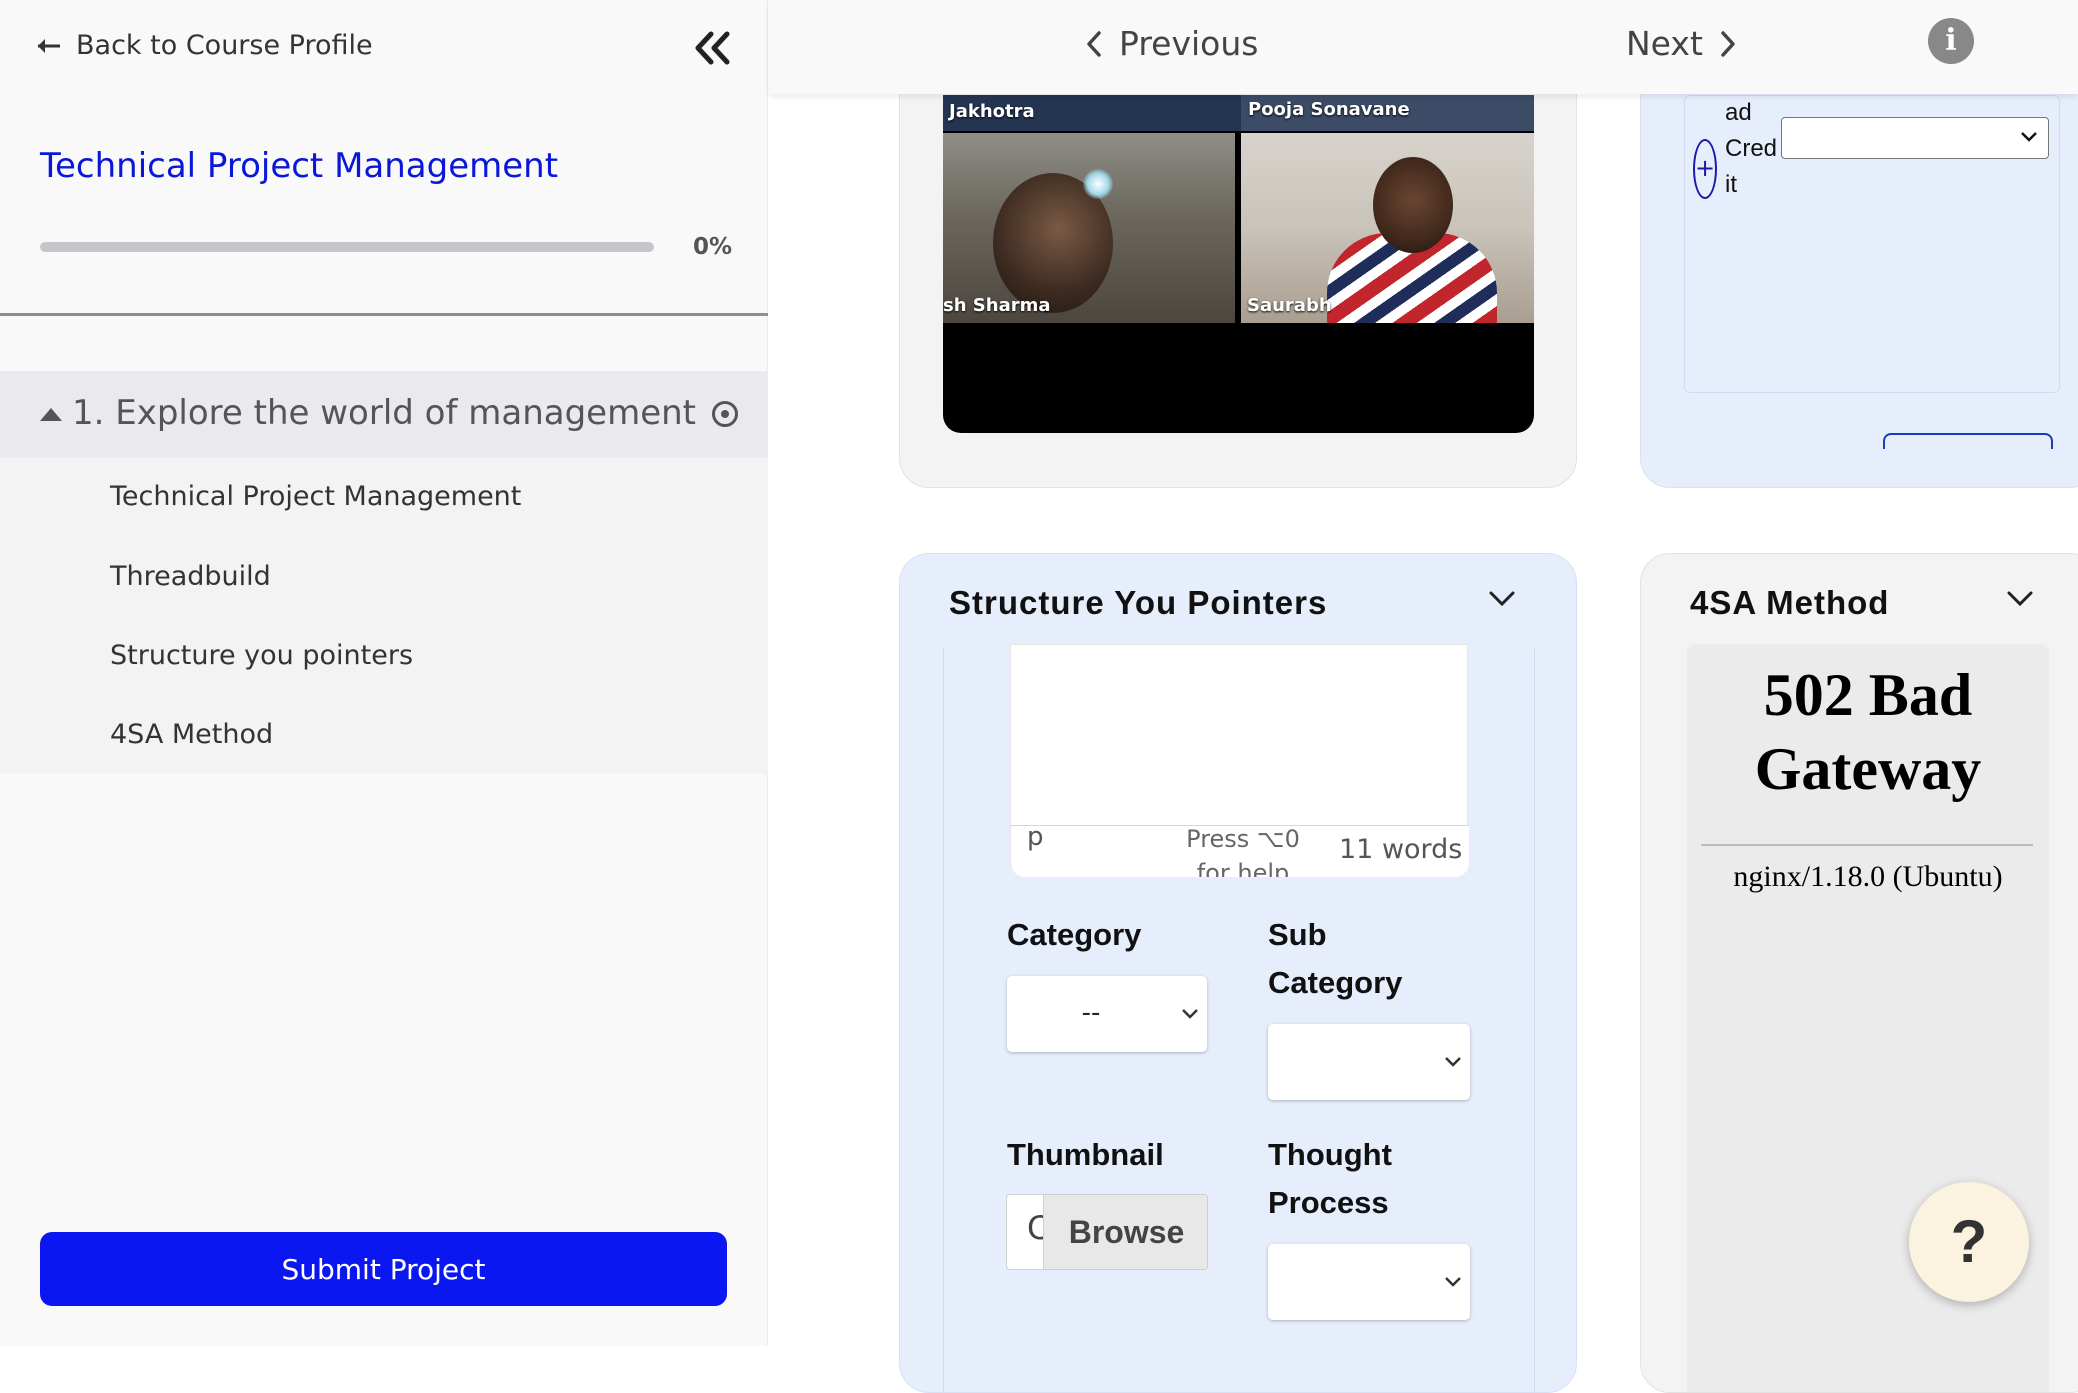 Image resolution: width=2078 pixels, height=1393 pixels. I want to click on participant-video-tile: sh Sharma, so click(1089, 228).